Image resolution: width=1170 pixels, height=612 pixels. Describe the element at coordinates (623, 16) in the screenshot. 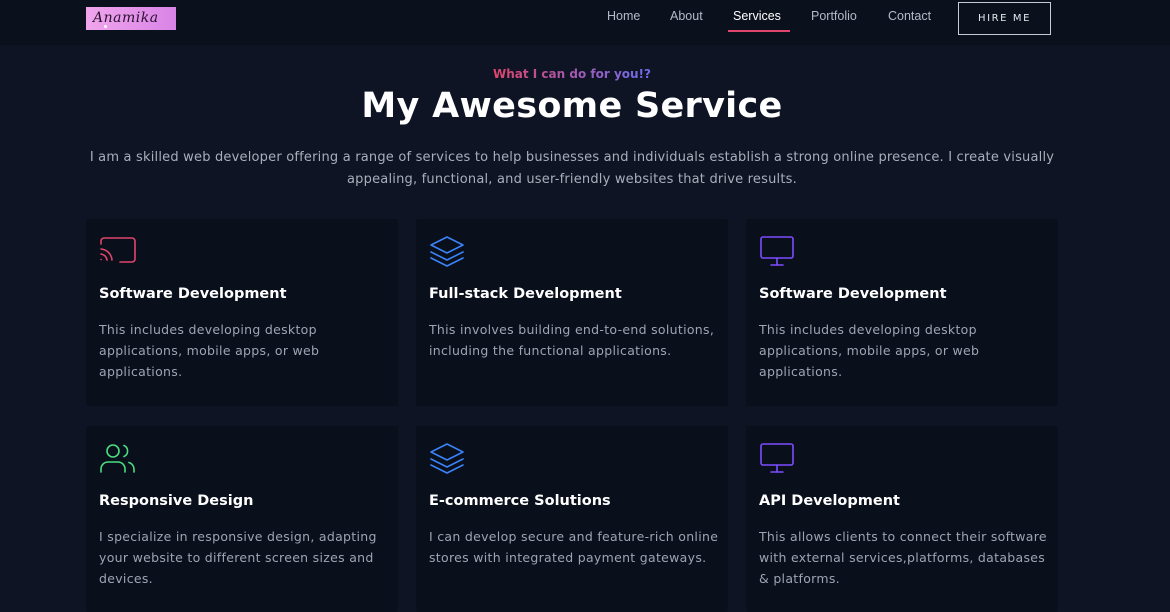

I see `nav-link-home: Home` at that location.